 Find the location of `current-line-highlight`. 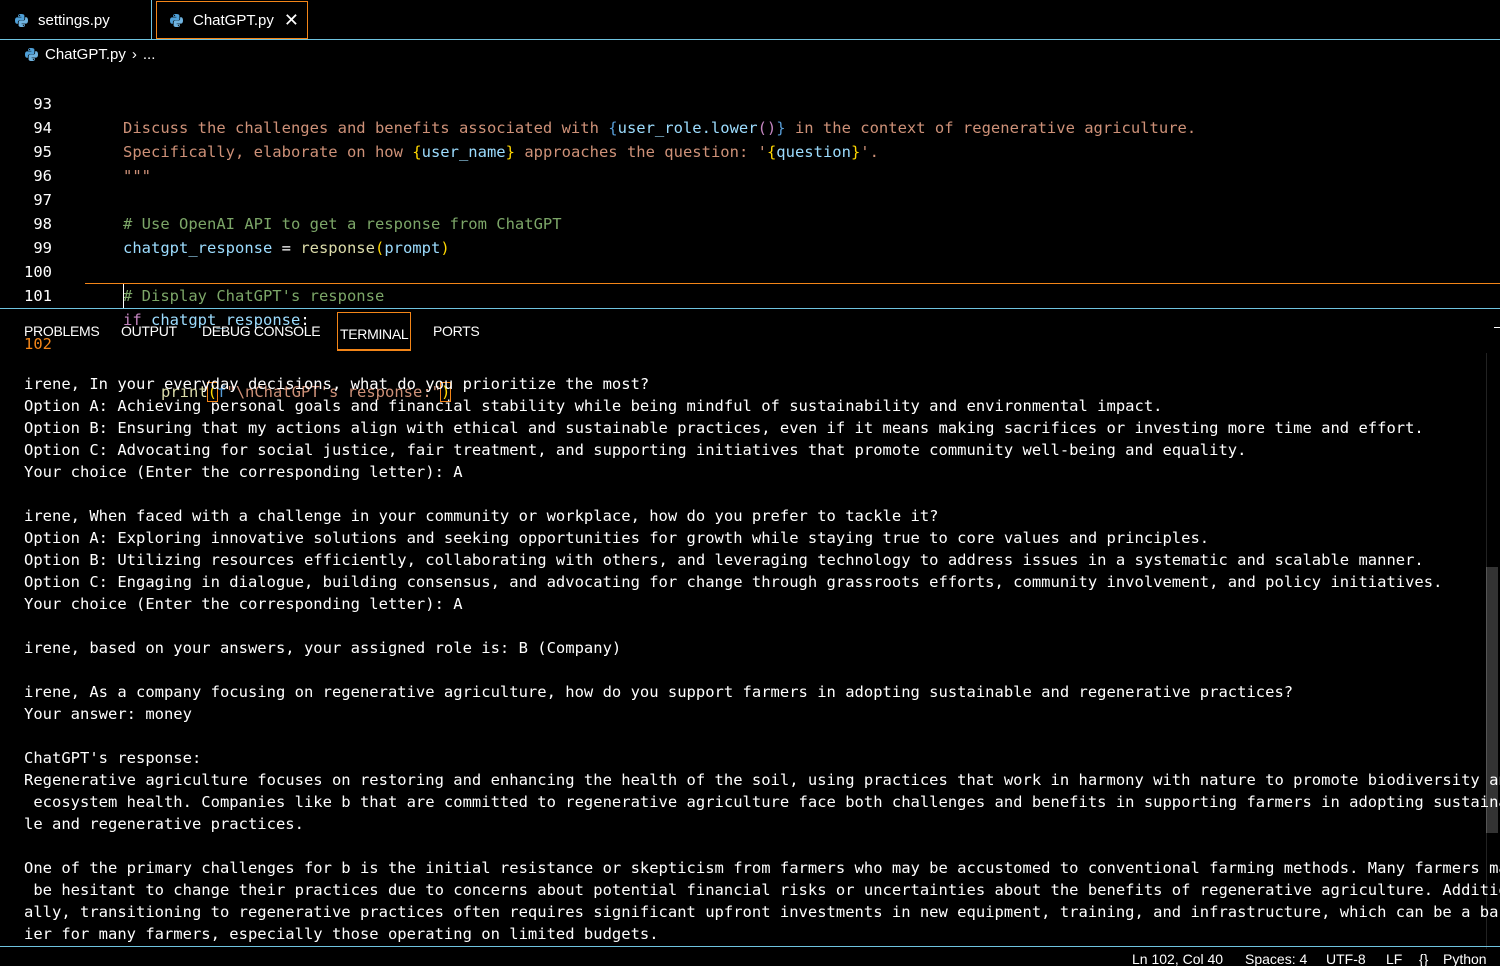

current-line-highlight is located at coordinates (792, 296).